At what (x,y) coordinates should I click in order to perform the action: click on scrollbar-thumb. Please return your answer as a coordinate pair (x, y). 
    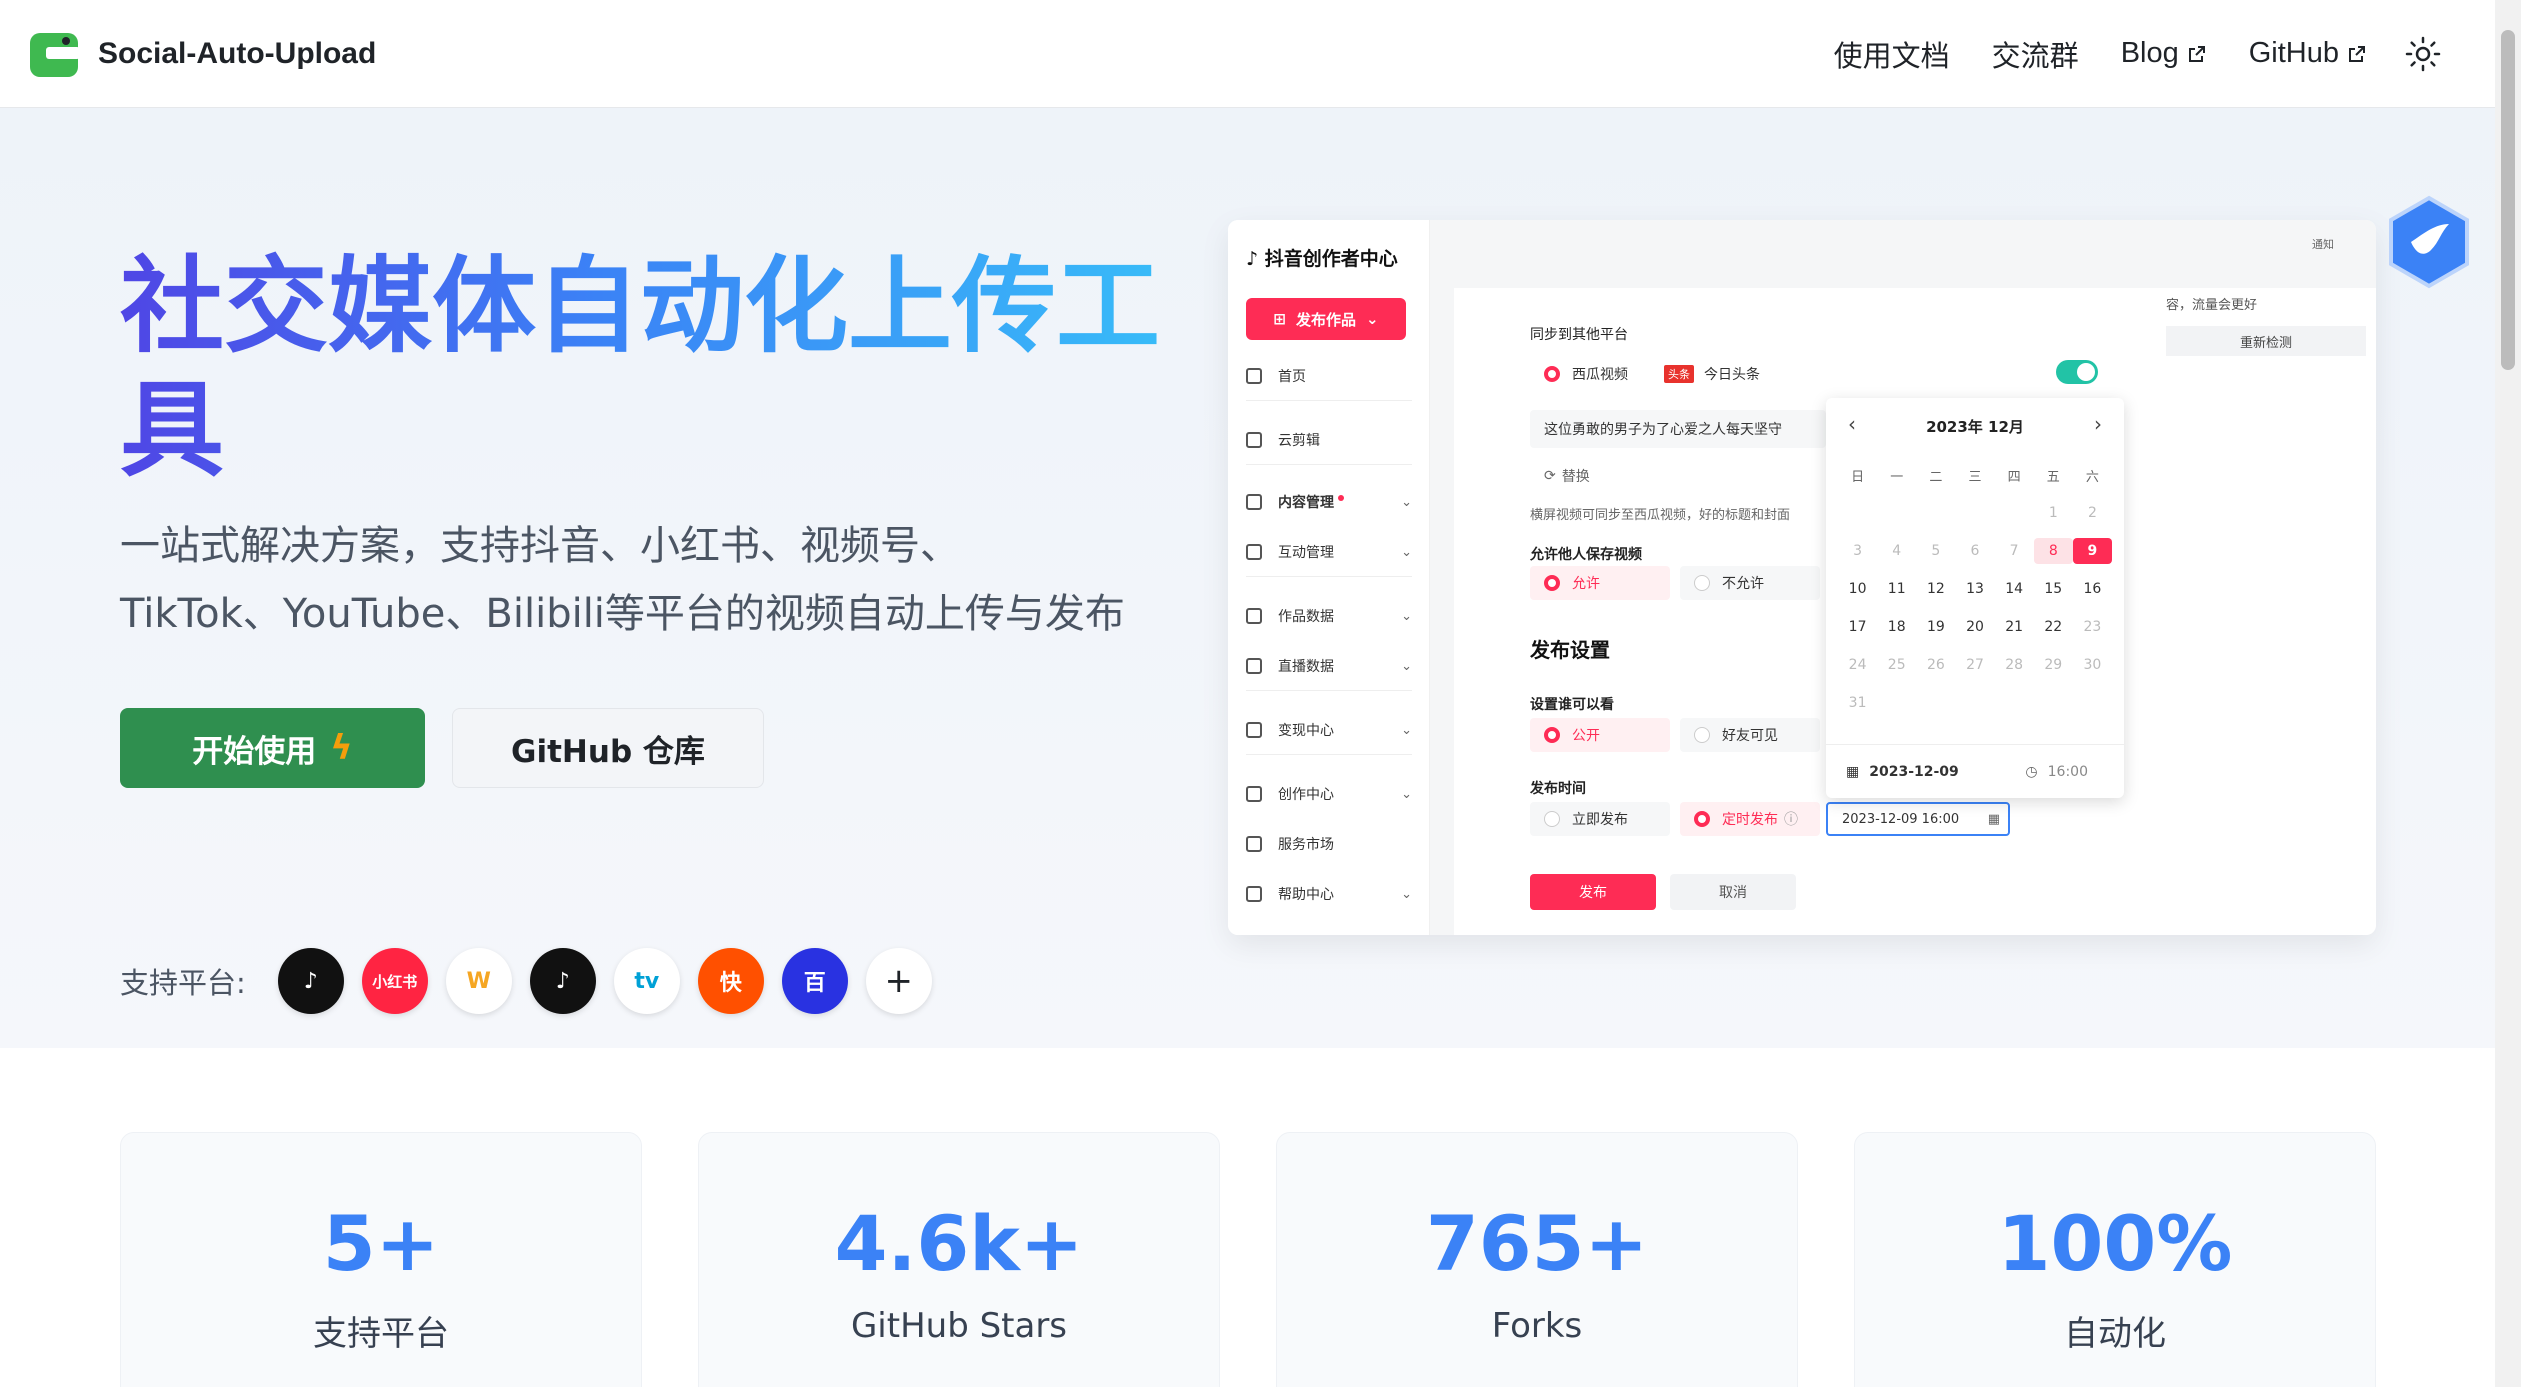
    Looking at the image, I should click on (2508, 200).